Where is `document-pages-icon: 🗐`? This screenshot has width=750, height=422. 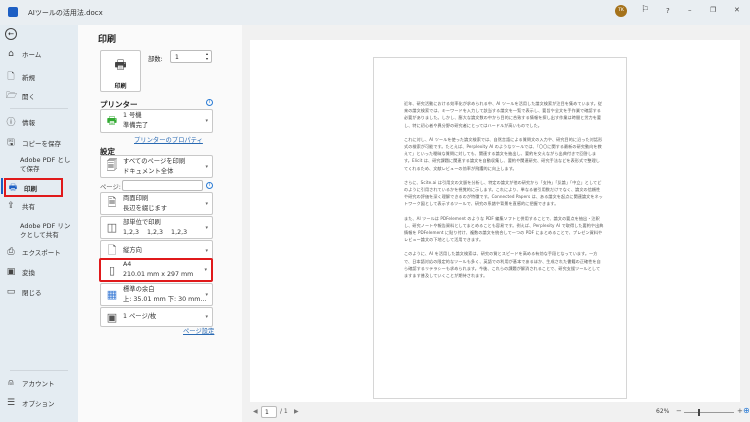
document-pages-icon: 🗐 is located at coordinates (112, 165).